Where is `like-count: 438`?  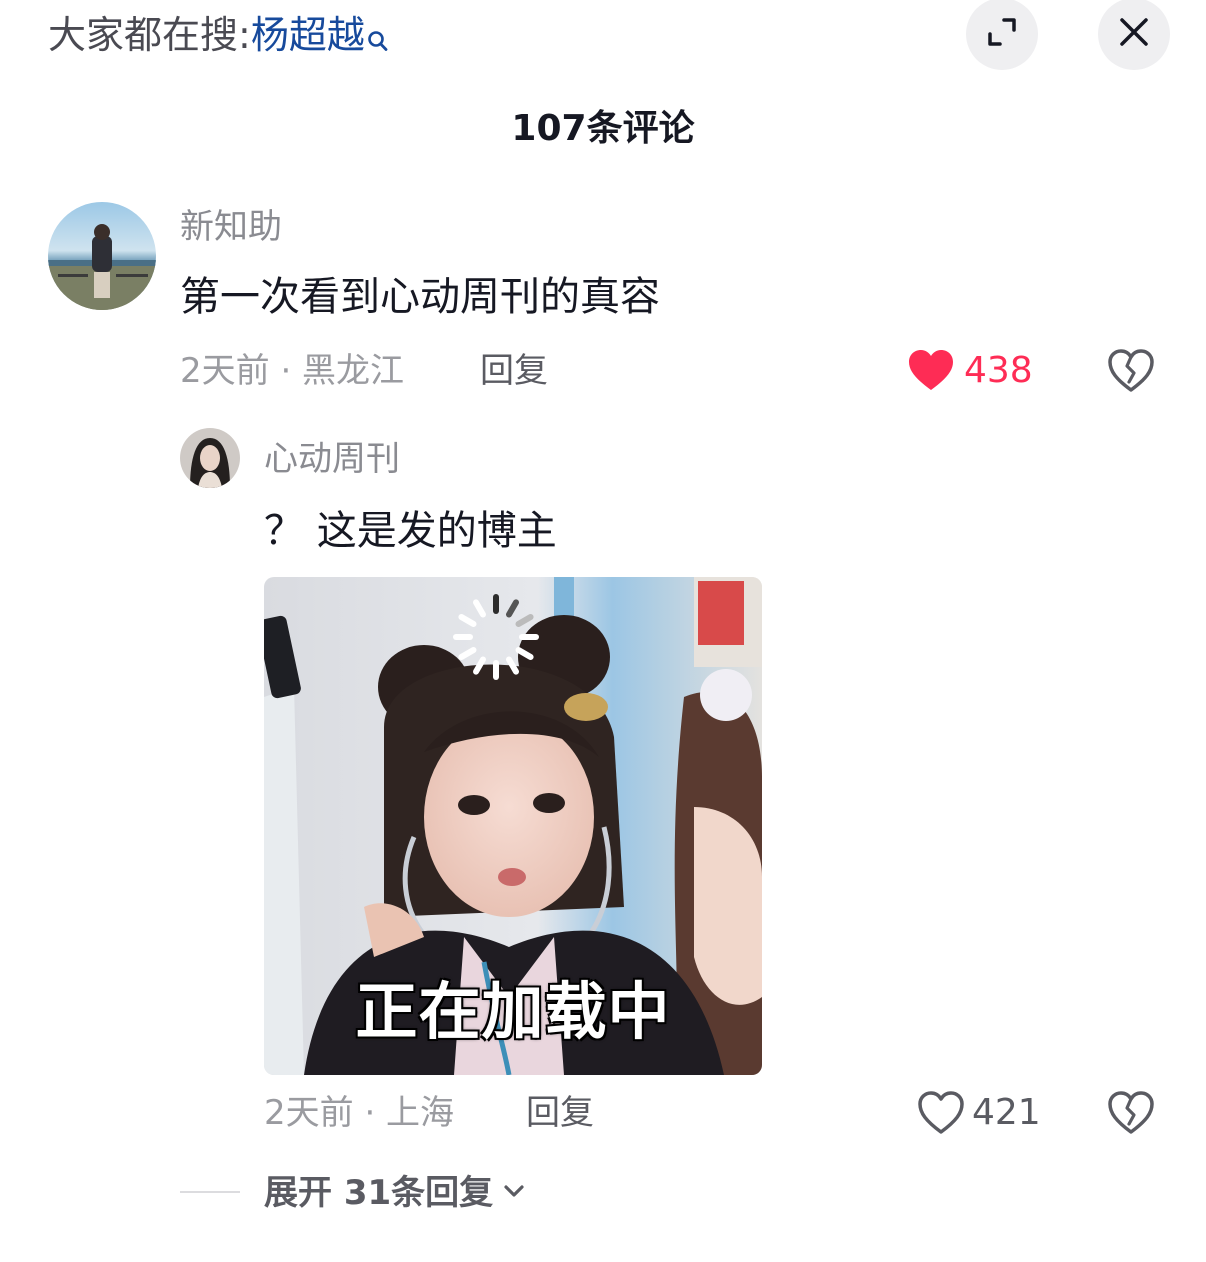
like-count: 438 is located at coordinates (998, 370).